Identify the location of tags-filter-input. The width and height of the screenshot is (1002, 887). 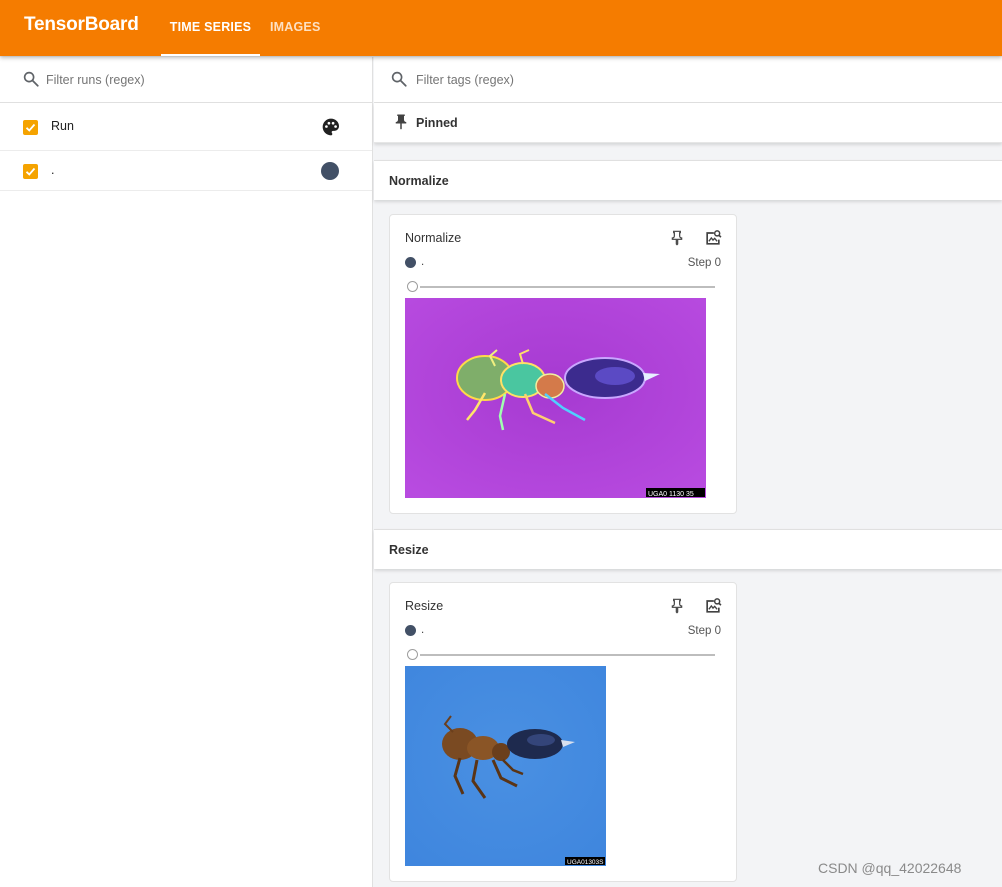
(616, 80).